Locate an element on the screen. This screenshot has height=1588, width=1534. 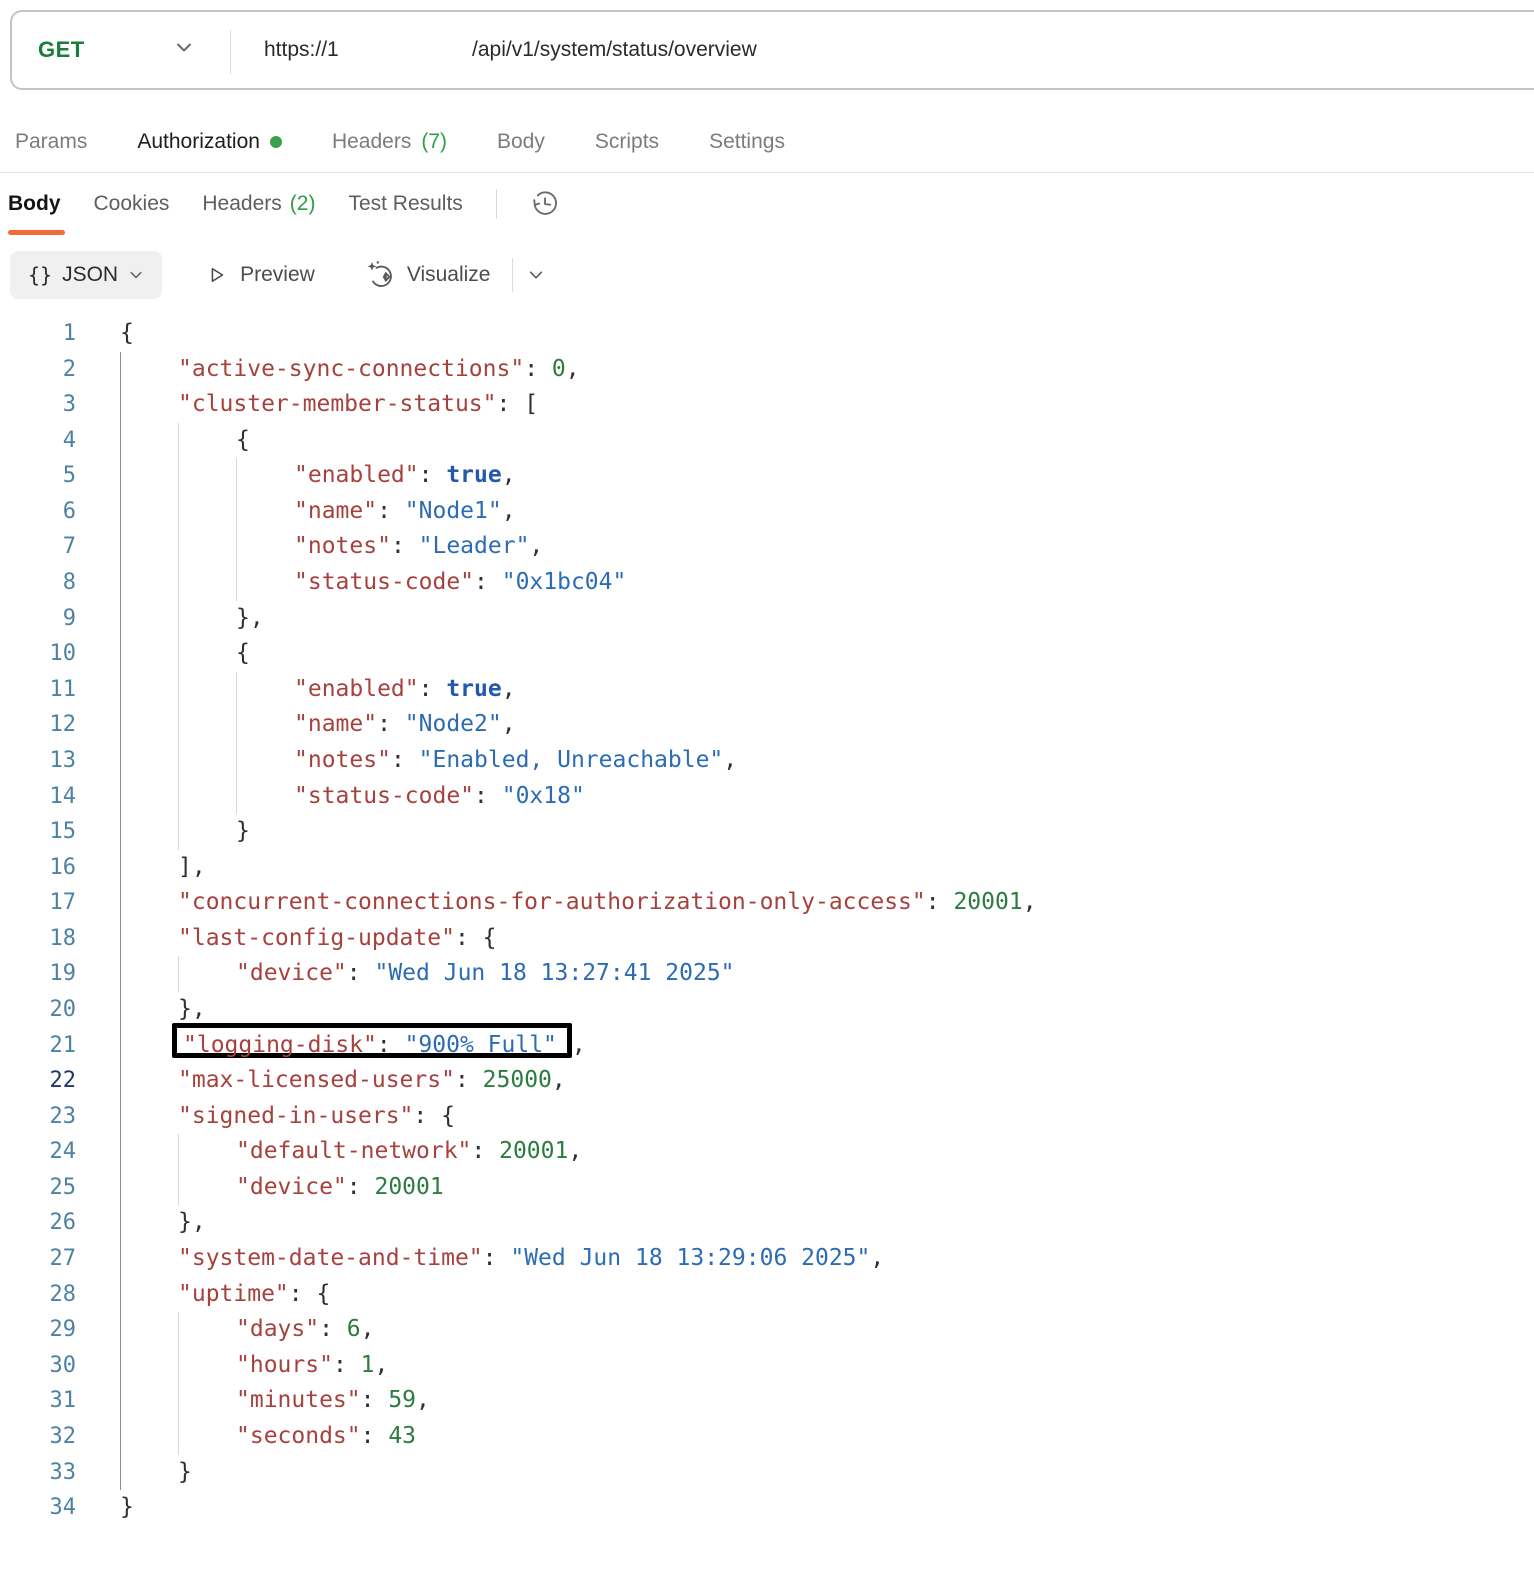
json-token-p: { is located at coordinates (127, 333).